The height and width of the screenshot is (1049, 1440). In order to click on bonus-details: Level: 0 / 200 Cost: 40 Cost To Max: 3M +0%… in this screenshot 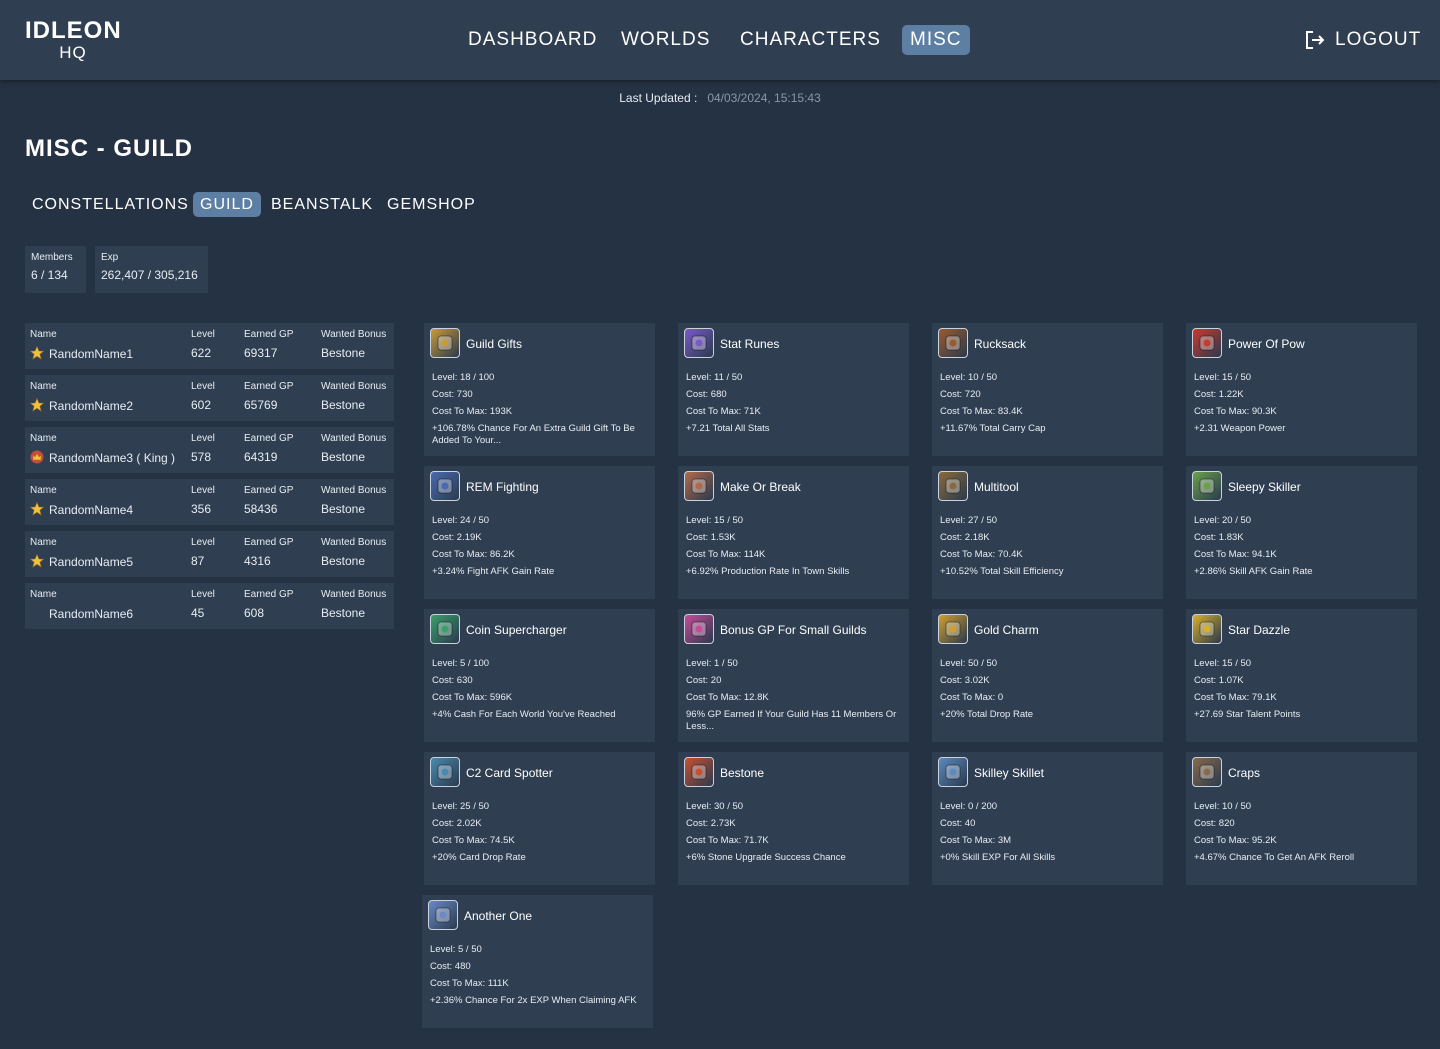, I will do `click(1049, 835)`.